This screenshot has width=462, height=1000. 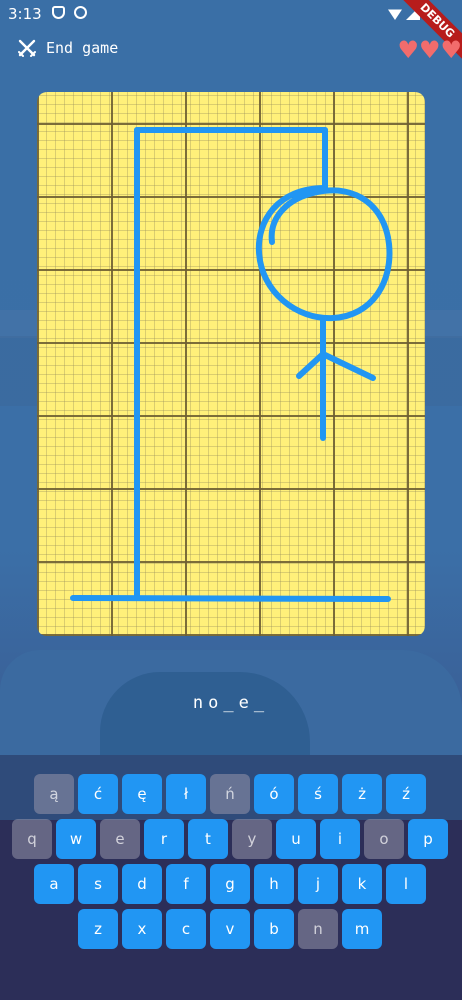 I want to click on key-g: g, so click(x=230, y=884).